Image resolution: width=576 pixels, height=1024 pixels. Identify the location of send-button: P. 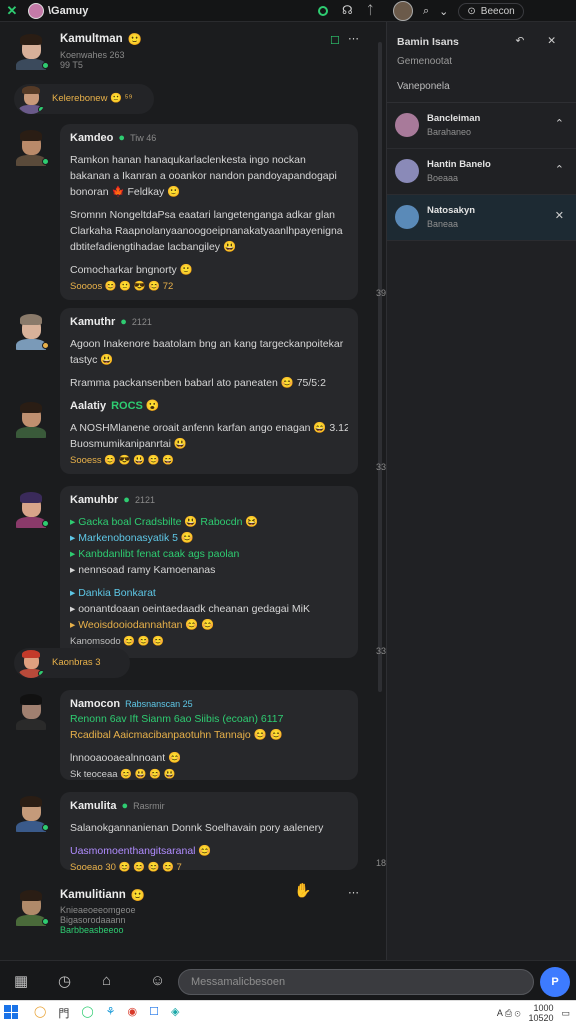
(555, 982).